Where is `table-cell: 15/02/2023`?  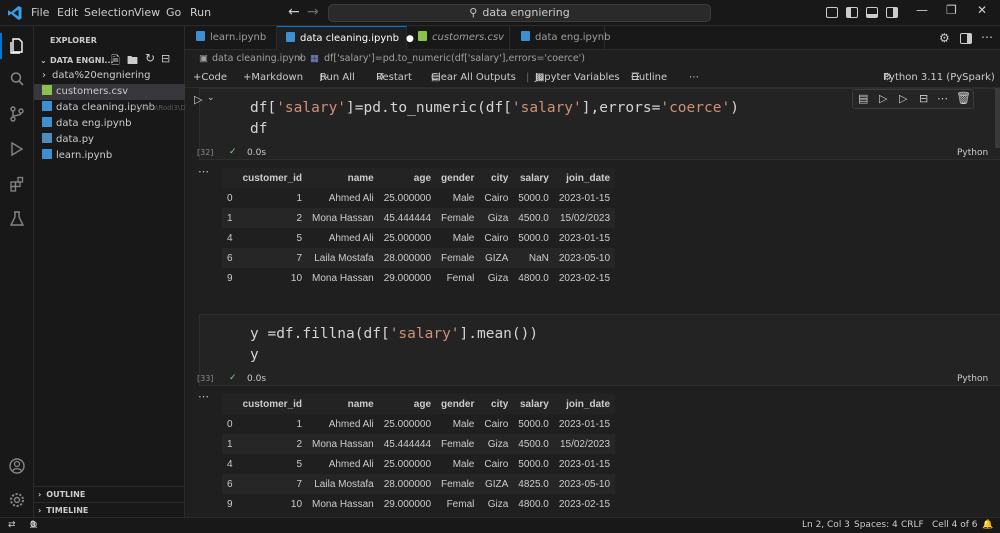 table-cell: 15/02/2023 is located at coordinates (584, 444).